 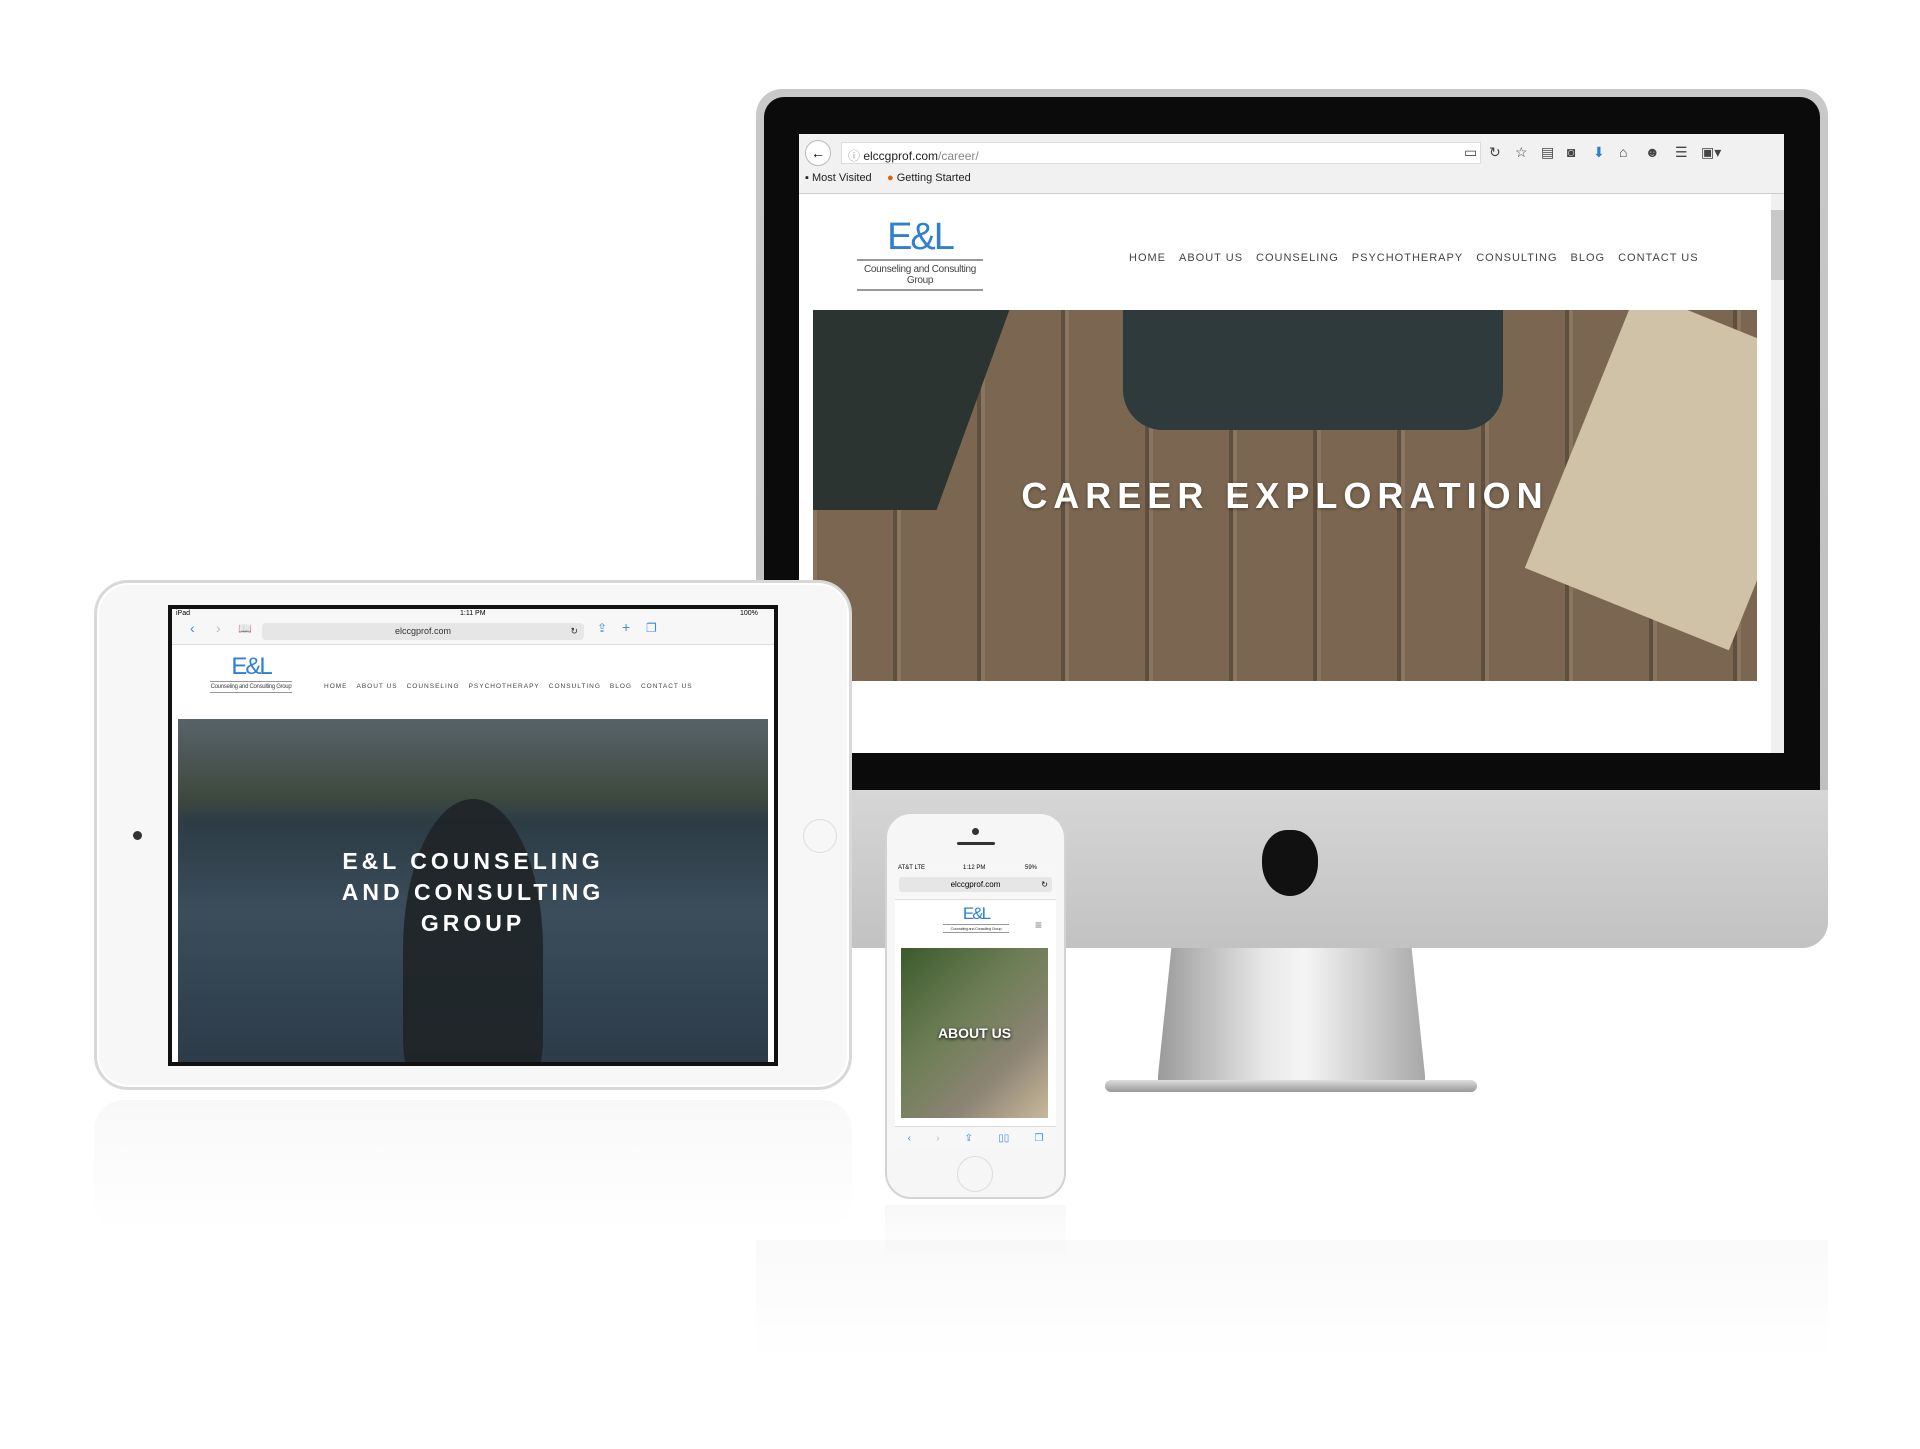 I want to click on hero-line-2: AND CONSULTING, so click(x=473, y=892).